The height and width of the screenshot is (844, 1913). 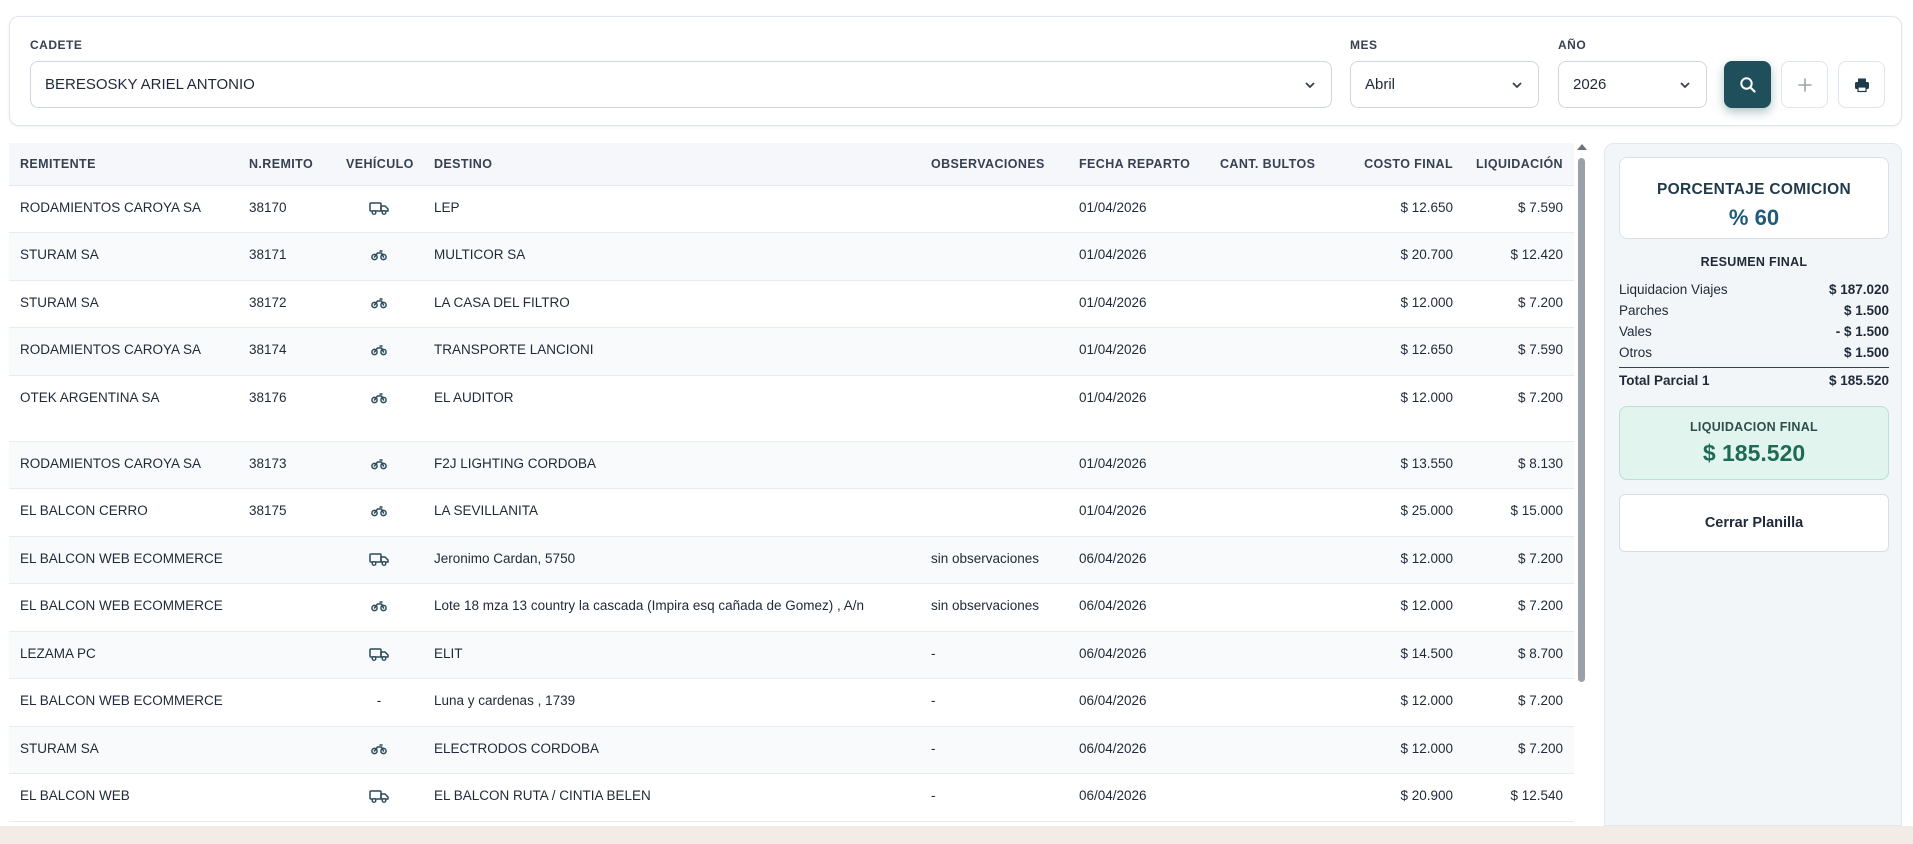 What do you see at coordinates (1582, 147) in the screenshot?
I see `scroll-up-arrow` at bounding box center [1582, 147].